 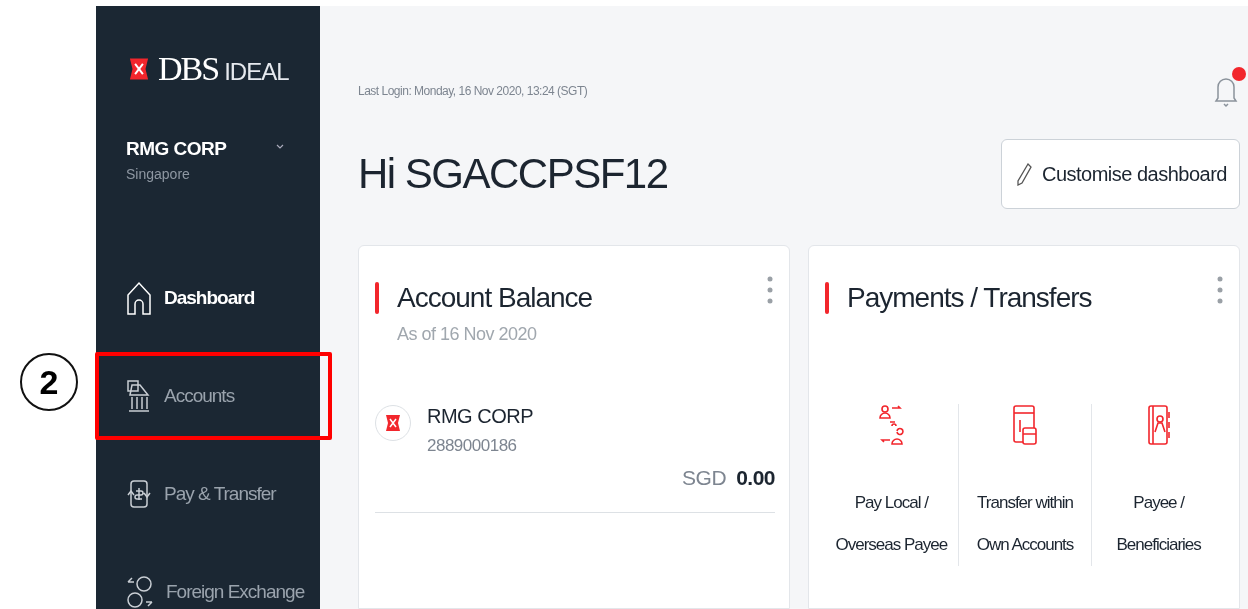 What do you see at coordinates (223, 590) in the screenshot?
I see `nav-item: Foreign Exchange` at bounding box center [223, 590].